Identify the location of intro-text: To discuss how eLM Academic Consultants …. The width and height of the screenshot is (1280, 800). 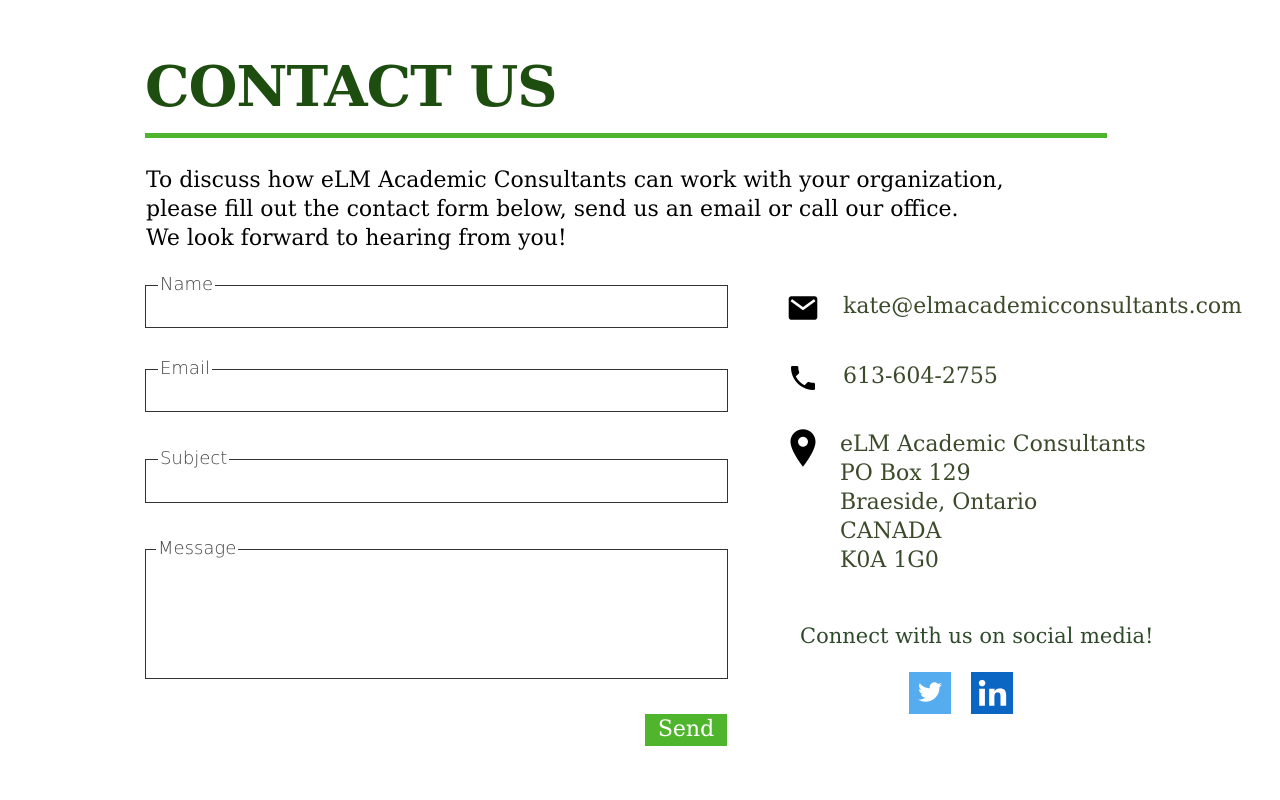
(606, 209).